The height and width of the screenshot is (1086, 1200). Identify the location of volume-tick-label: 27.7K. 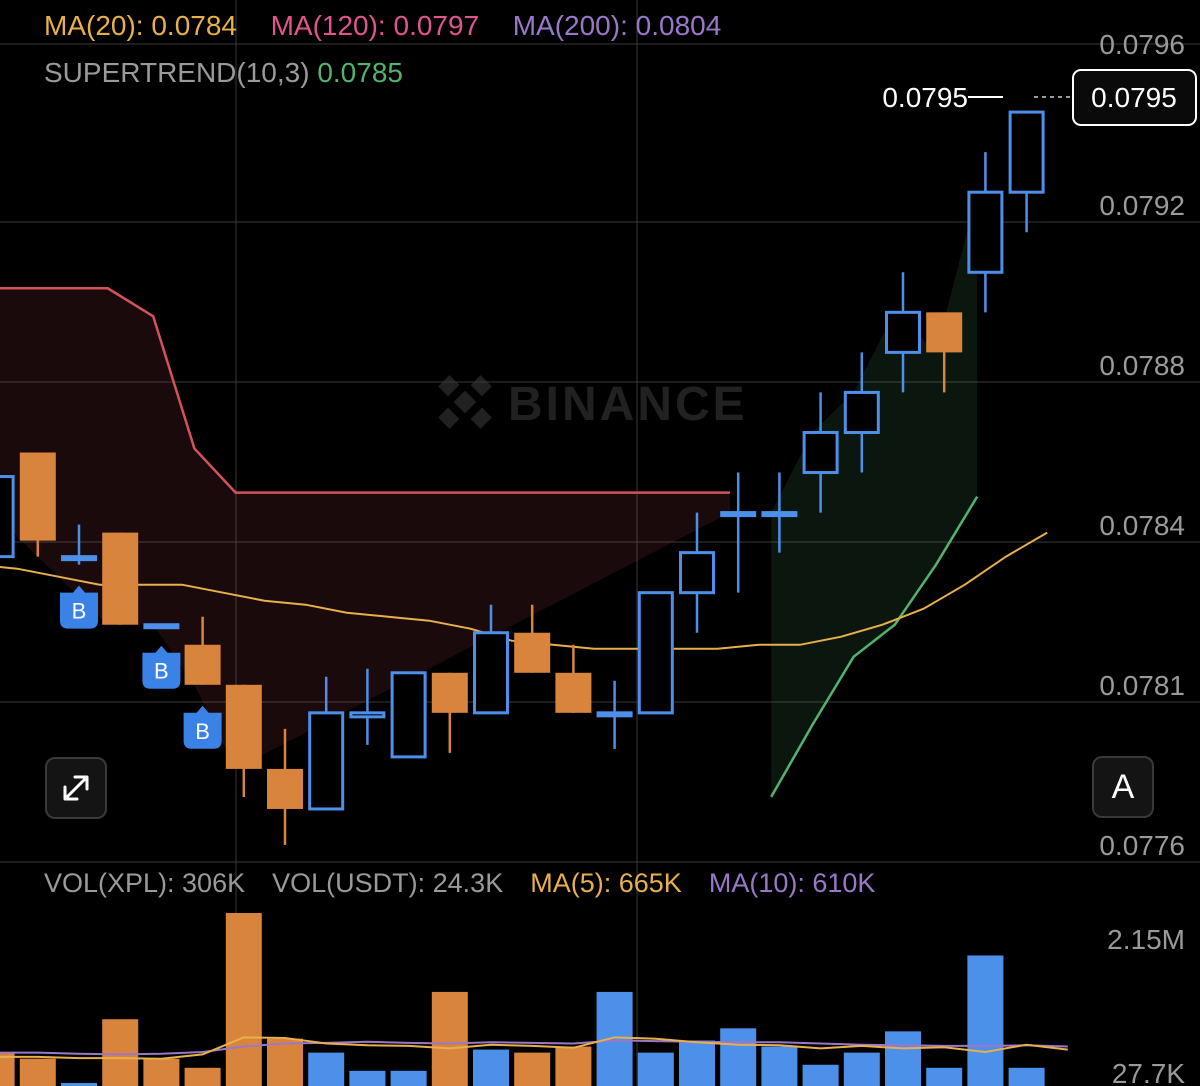
(1148, 1072).